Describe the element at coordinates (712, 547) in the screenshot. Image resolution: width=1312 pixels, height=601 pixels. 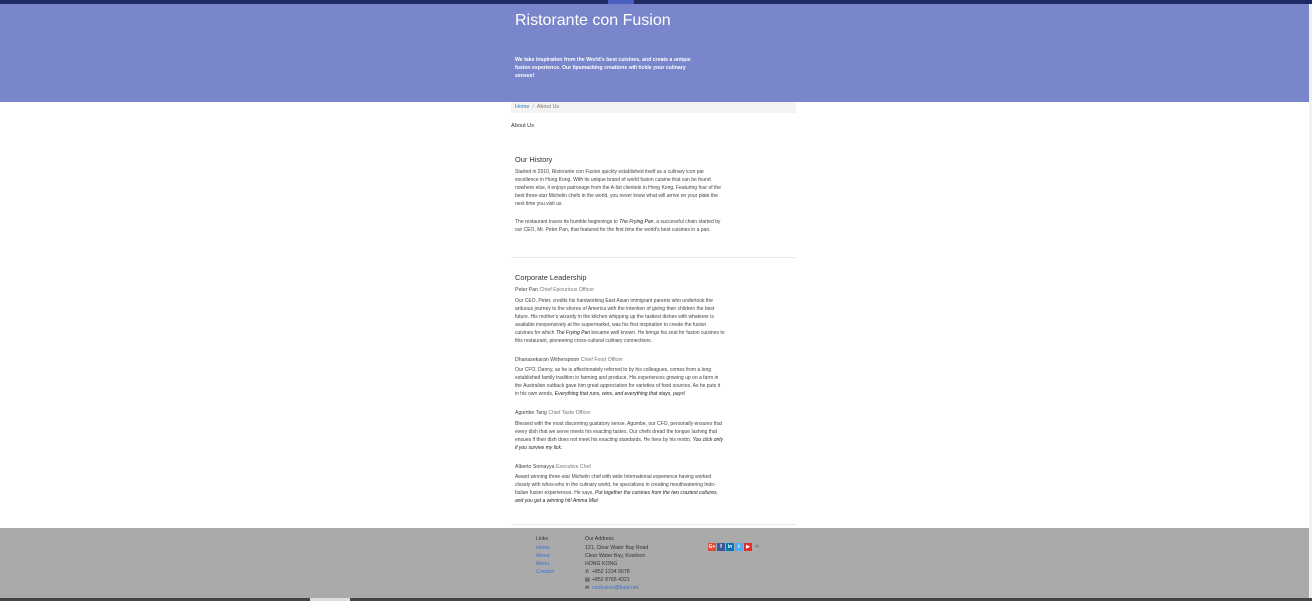
I see `google-plus-icon: G+` at that location.